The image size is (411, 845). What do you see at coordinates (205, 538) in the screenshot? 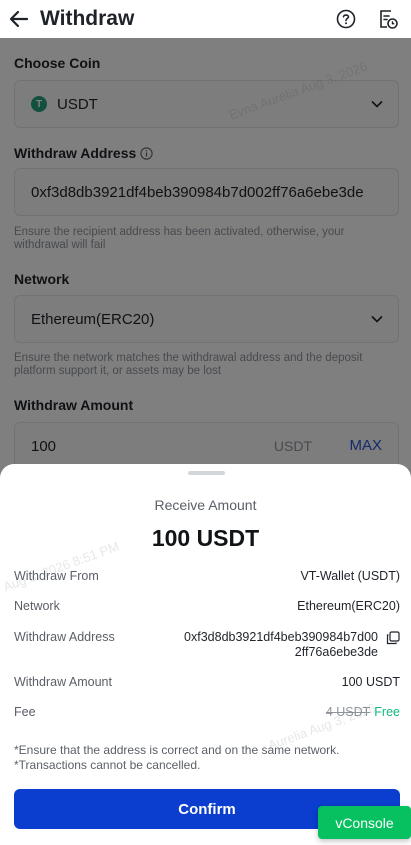
I see `receive-amount-value: 100 USDT` at bounding box center [205, 538].